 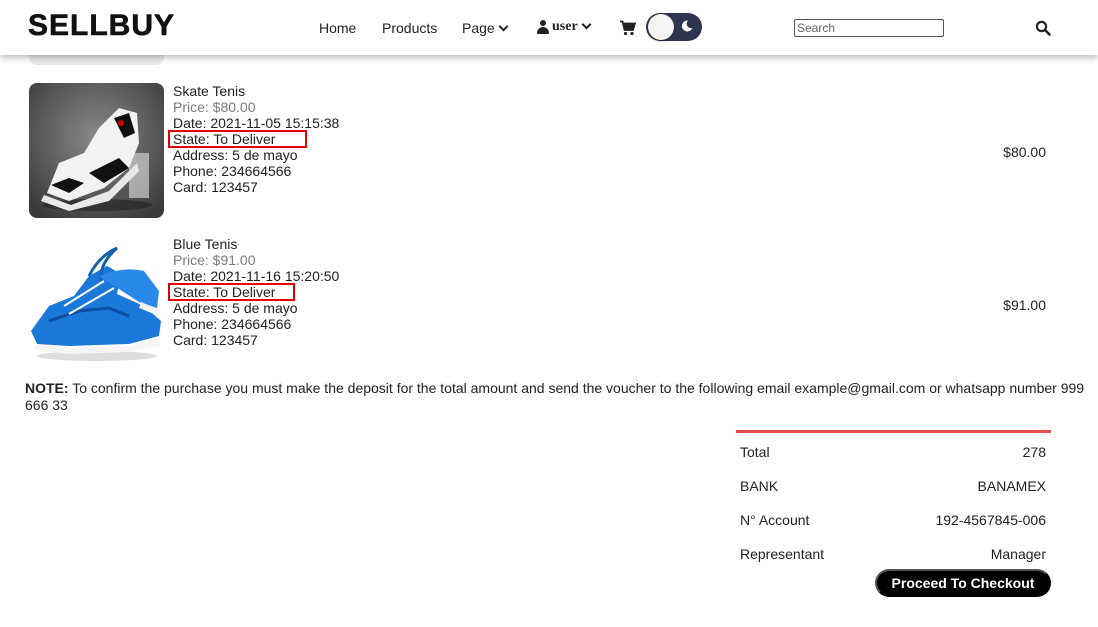 What do you see at coordinates (543, 27) in the screenshot?
I see `user-icon` at bounding box center [543, 27].